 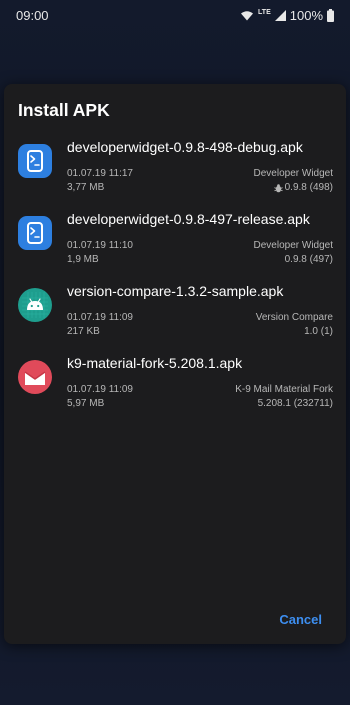 I want to click on apk-app-info: K-9 Mail Material Fork 5.208.1 (232711), so click(x=284, y=397).